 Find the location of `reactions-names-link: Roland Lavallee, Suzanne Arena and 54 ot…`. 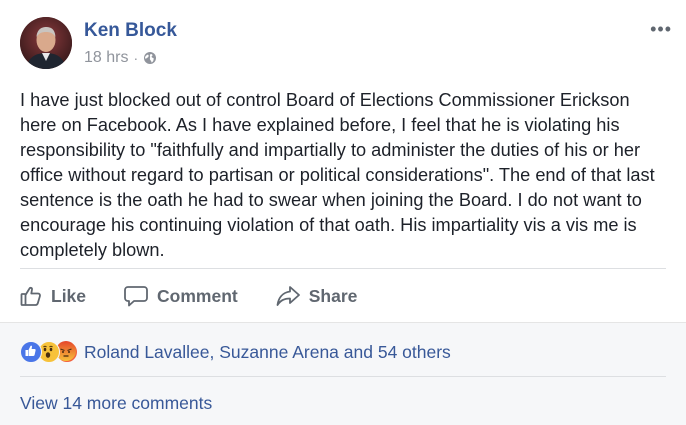

reactions-names-link: Roland Lavallee, Suzanne Arena and 54 ot… is located at coordinates (267, 352).